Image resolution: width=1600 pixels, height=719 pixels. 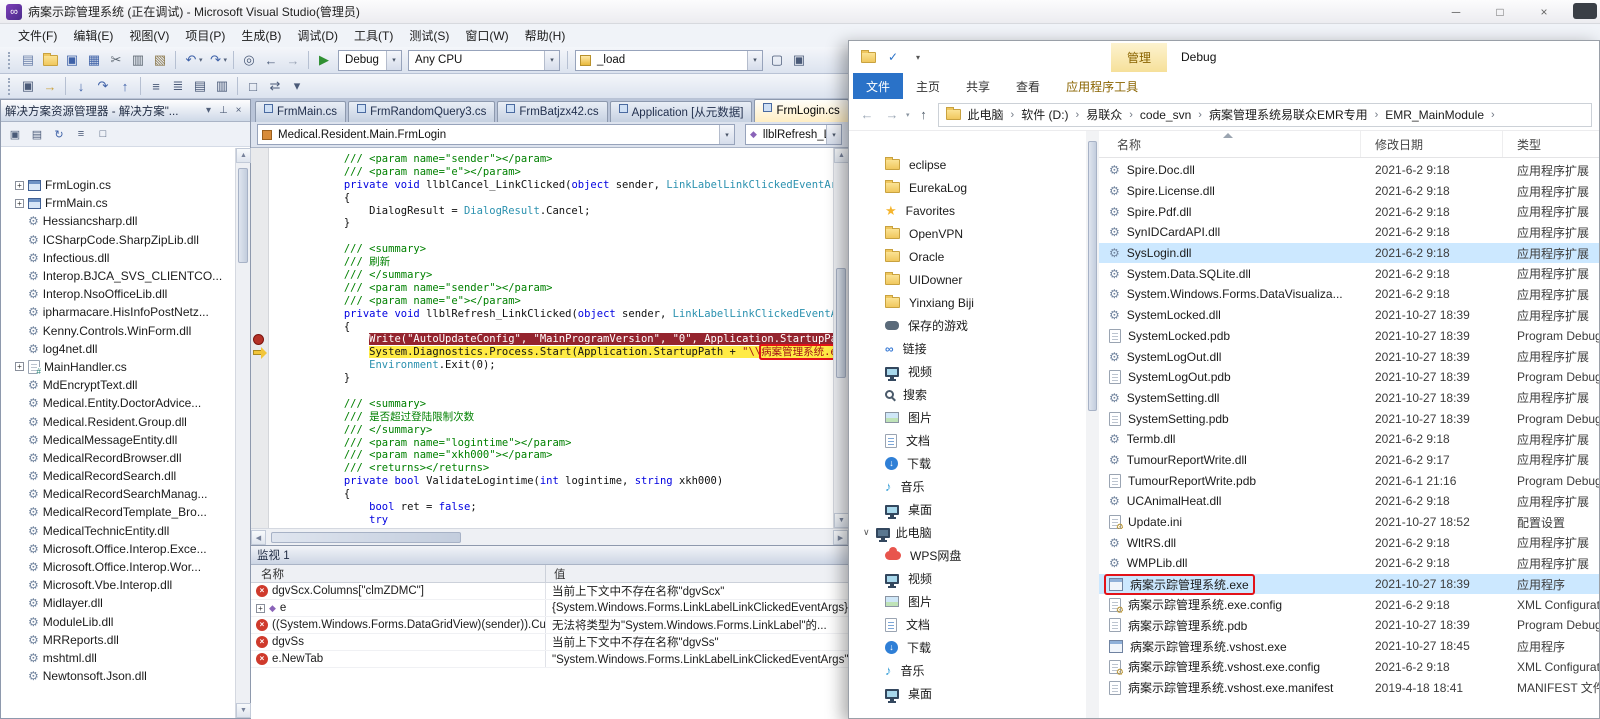 I want to click on sidebar-item: ↓ 下载, so click(x=967, y=647).